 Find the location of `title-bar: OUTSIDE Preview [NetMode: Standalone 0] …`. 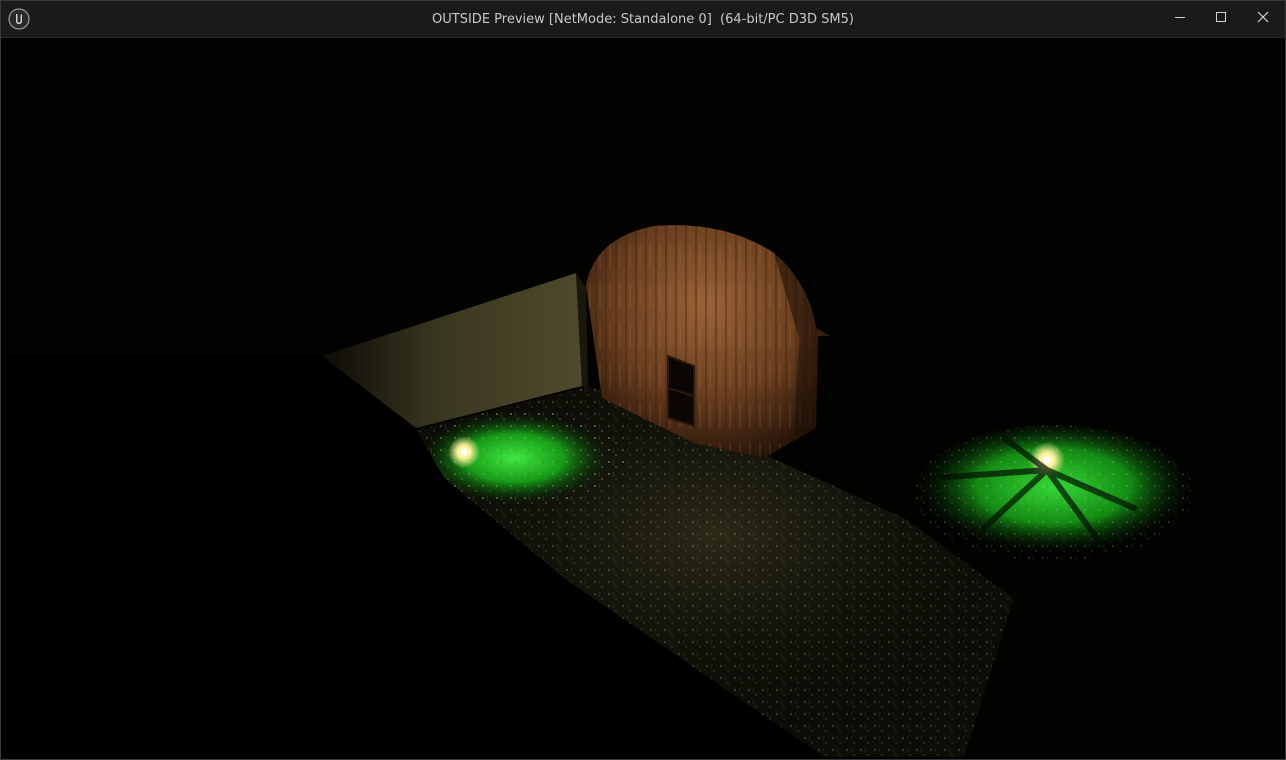

title-bar: OUTSIDE Preview [NetMode: Standalone 0] … is located at coordinates (643, 19).